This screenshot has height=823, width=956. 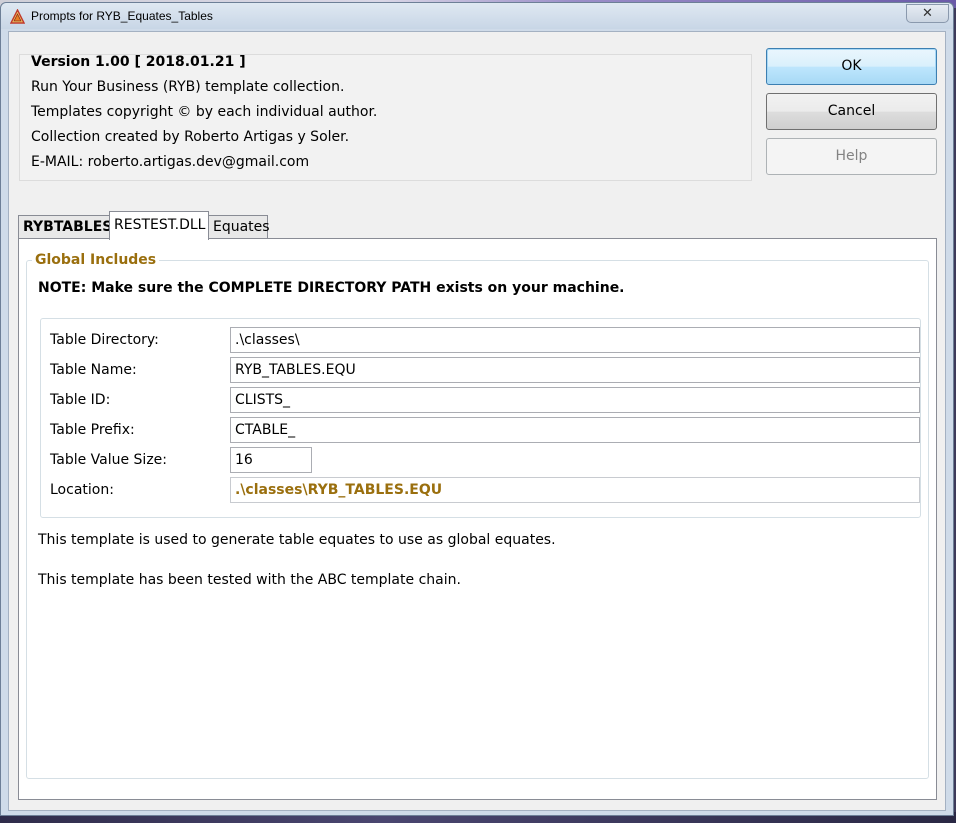 What do you see at coordinates (477, 16) in the screenshot?
I see `title-bar: Prompts for RYB_Equates_Tables ✕` at bounding box center [477, 16].